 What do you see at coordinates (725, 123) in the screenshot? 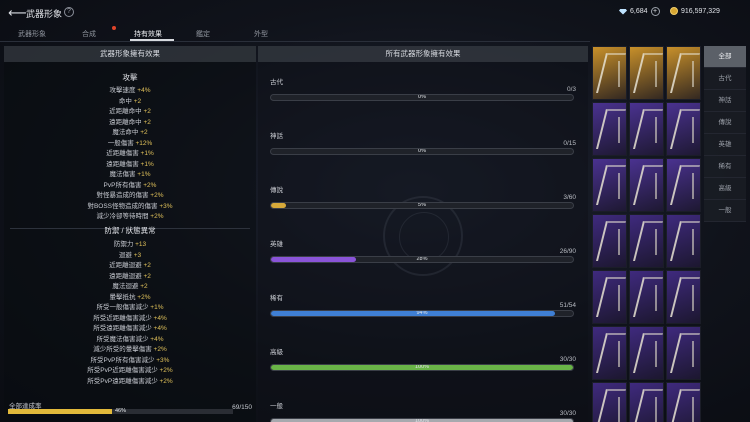
I see `sidebar-item-rarity: 傳說` at bounding box center [725, 123].